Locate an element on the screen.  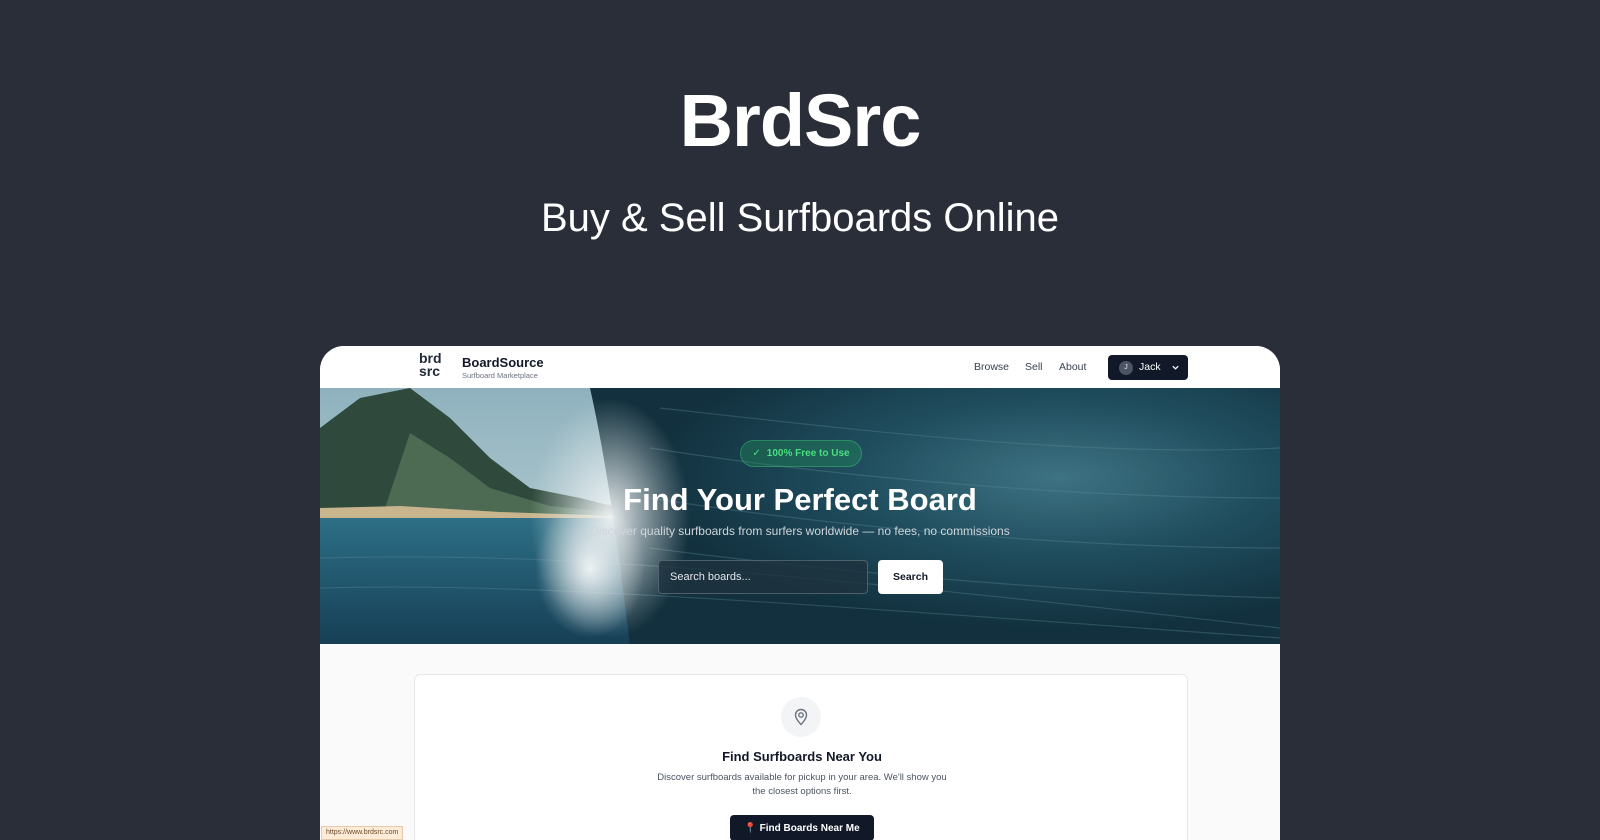
user-menu-button: J Jack is located at coordinates (1148, 367).